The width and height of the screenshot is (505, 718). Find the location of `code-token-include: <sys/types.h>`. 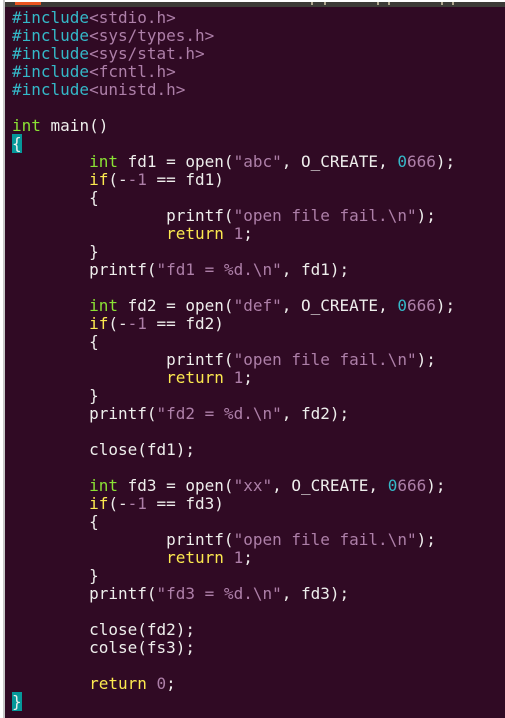

code-token-include: <sys/types.h> is located at coordinates (152, 35).